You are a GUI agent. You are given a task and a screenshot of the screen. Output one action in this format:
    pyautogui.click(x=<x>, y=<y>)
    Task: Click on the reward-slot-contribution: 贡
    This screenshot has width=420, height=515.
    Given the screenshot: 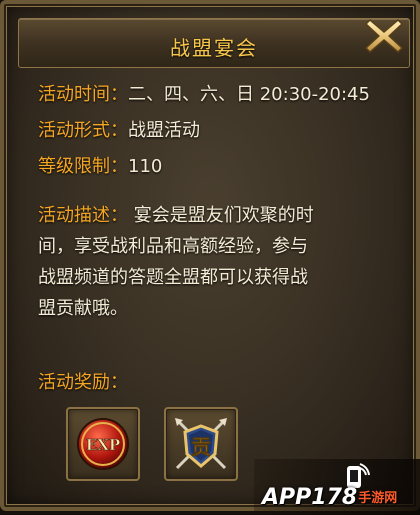 What is the action you would take?
    pyautogui.click(x=201, y=444)
    